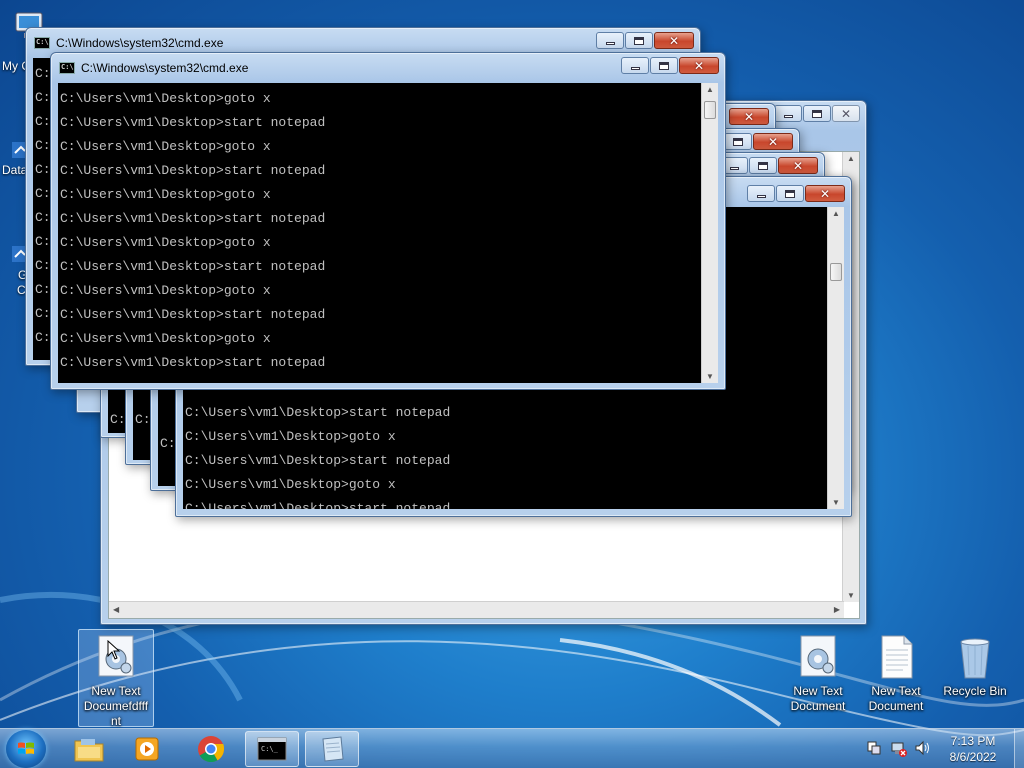  What do you see at coordinates (896, 657) in the screenshot?
I see `text-document-icon` at bounding box center [896, 657].